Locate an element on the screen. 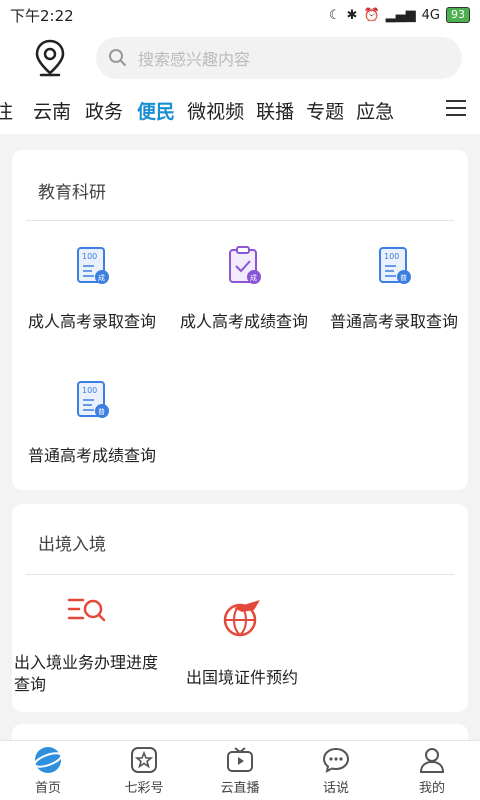  immigration-title: 出境入境 is located at coordinates (72, 545).